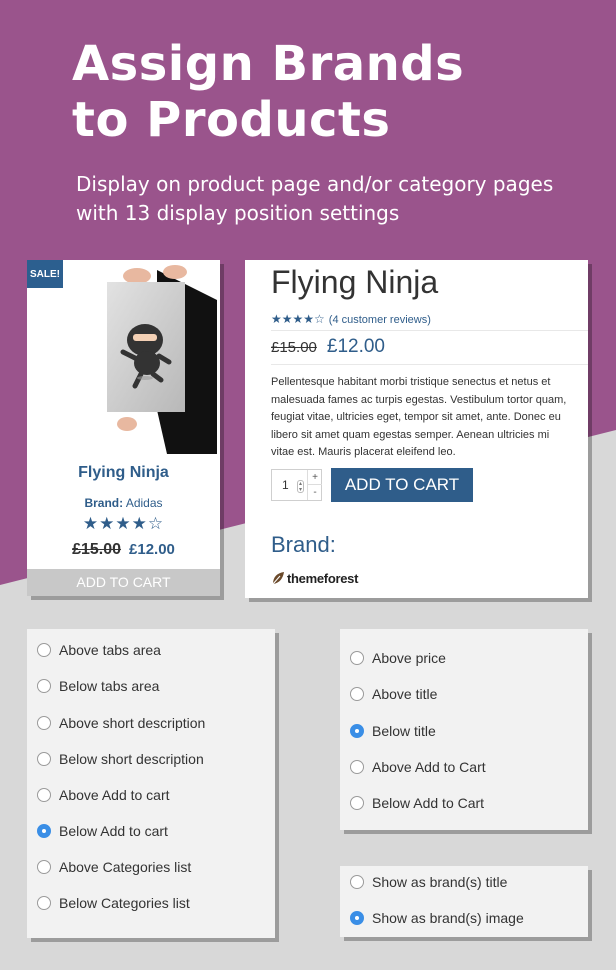  I want to click on option-above-categories-list: Above Categories list, so click(114, 867).